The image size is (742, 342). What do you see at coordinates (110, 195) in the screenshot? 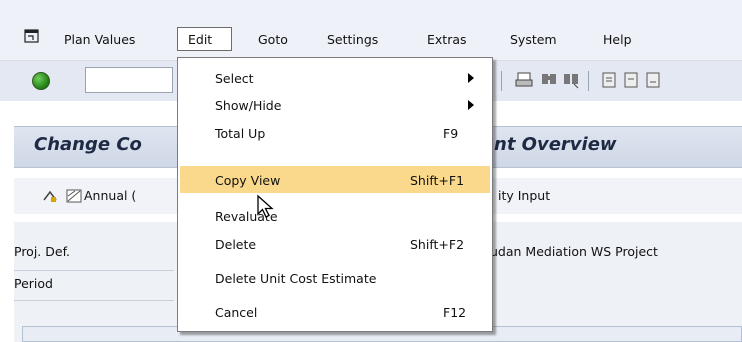
I see `annual-overview-button: Annual (` at bounding box center [110, 195].